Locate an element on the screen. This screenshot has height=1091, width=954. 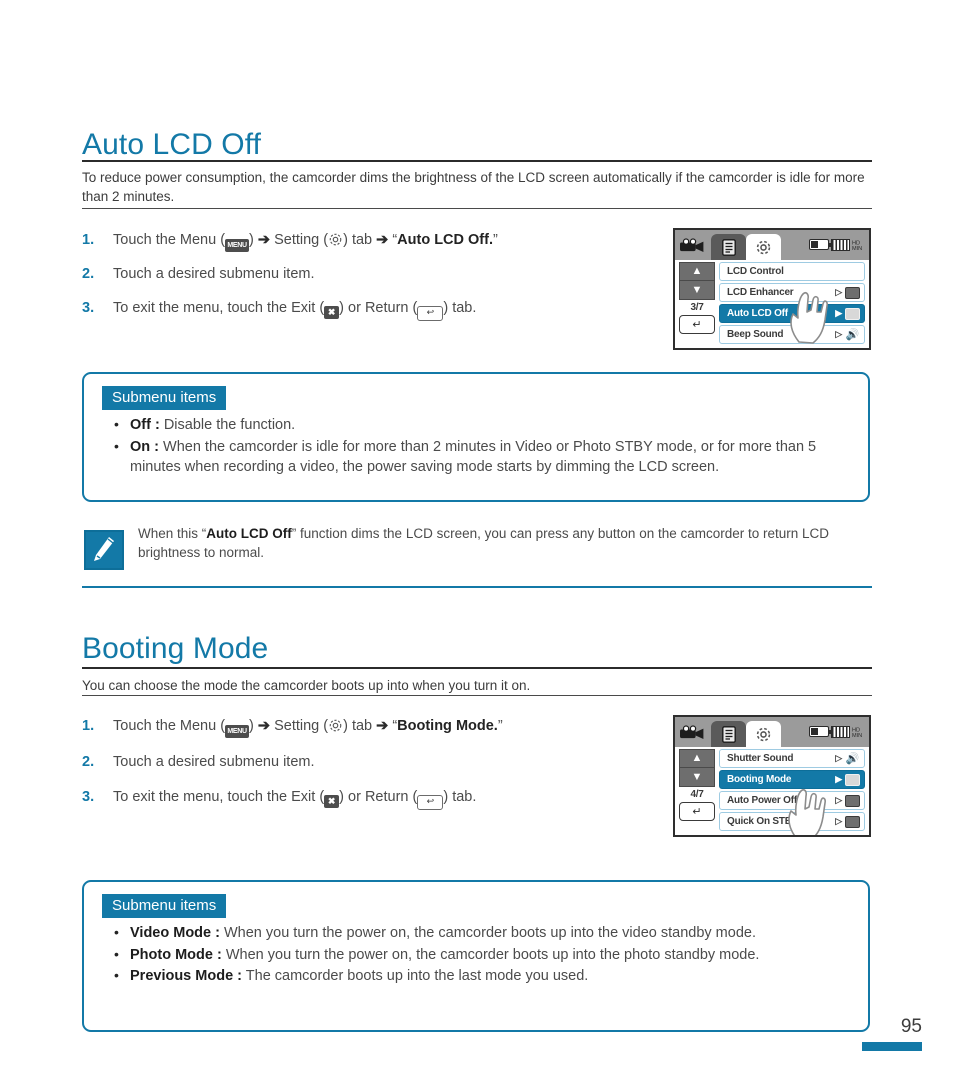
submenu-term: Off : is located at coordinates (145, 425).